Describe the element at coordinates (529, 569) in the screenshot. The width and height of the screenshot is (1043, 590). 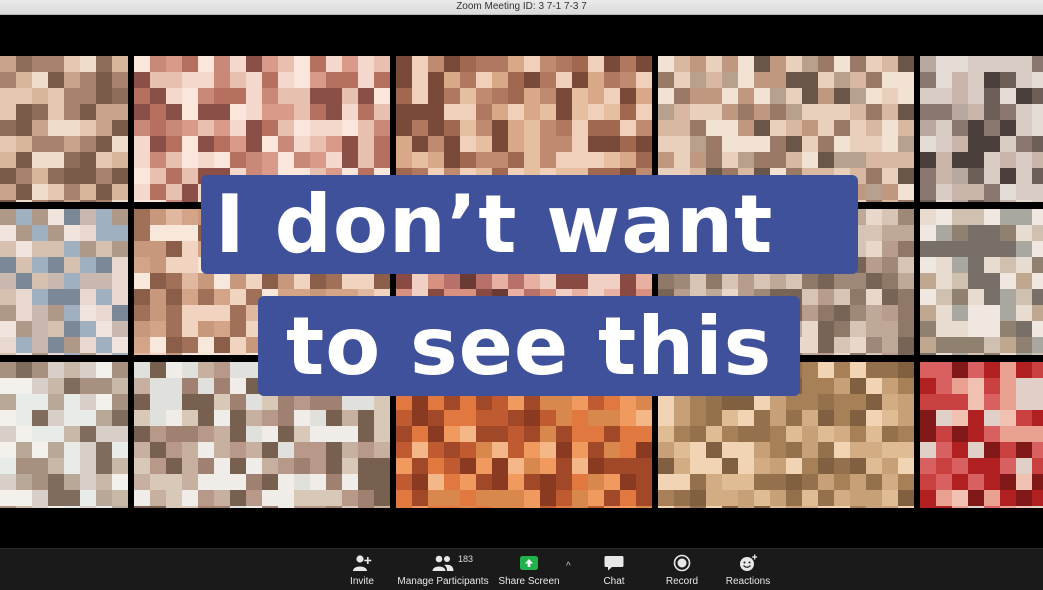
I see `share-screen-button: Share Screen` at that location.